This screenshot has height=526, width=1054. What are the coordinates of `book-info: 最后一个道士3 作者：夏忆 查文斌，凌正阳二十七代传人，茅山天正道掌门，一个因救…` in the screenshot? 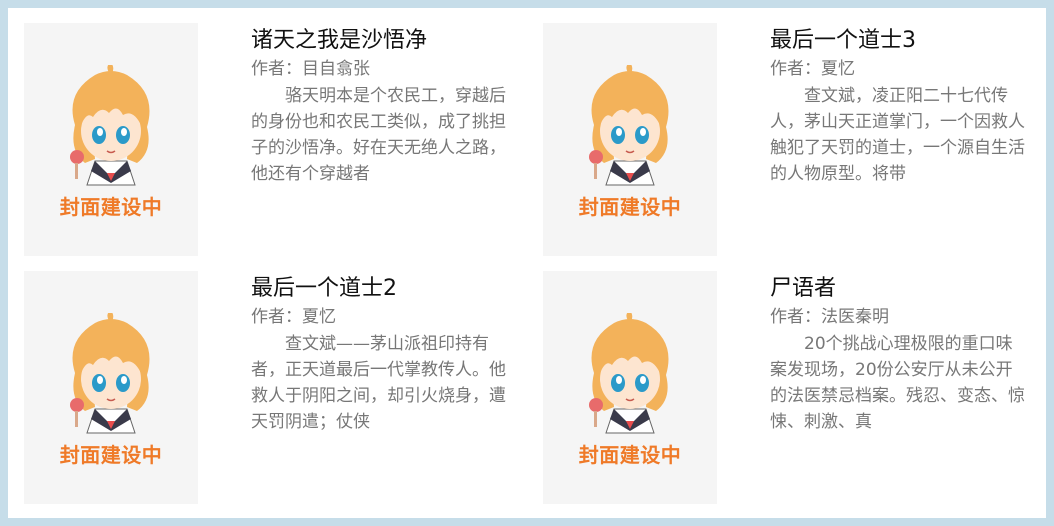 It's located at (899, 107).